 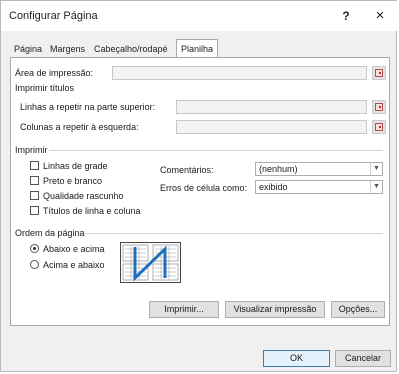 I want to click on black-white-checkbox, so click(x=34, y=180).